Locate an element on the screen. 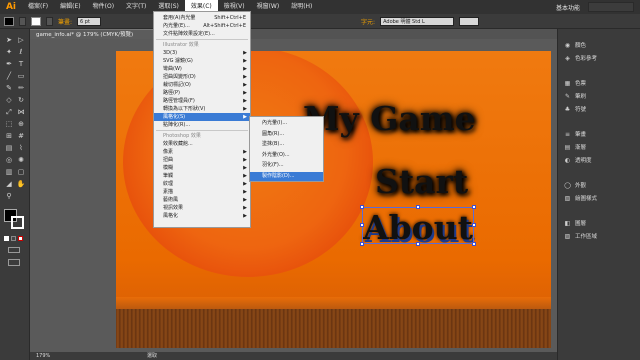 This screenshot has width=640, height=360. zoom-tool-icon: ⚲ is located at coordinates (9, 196).